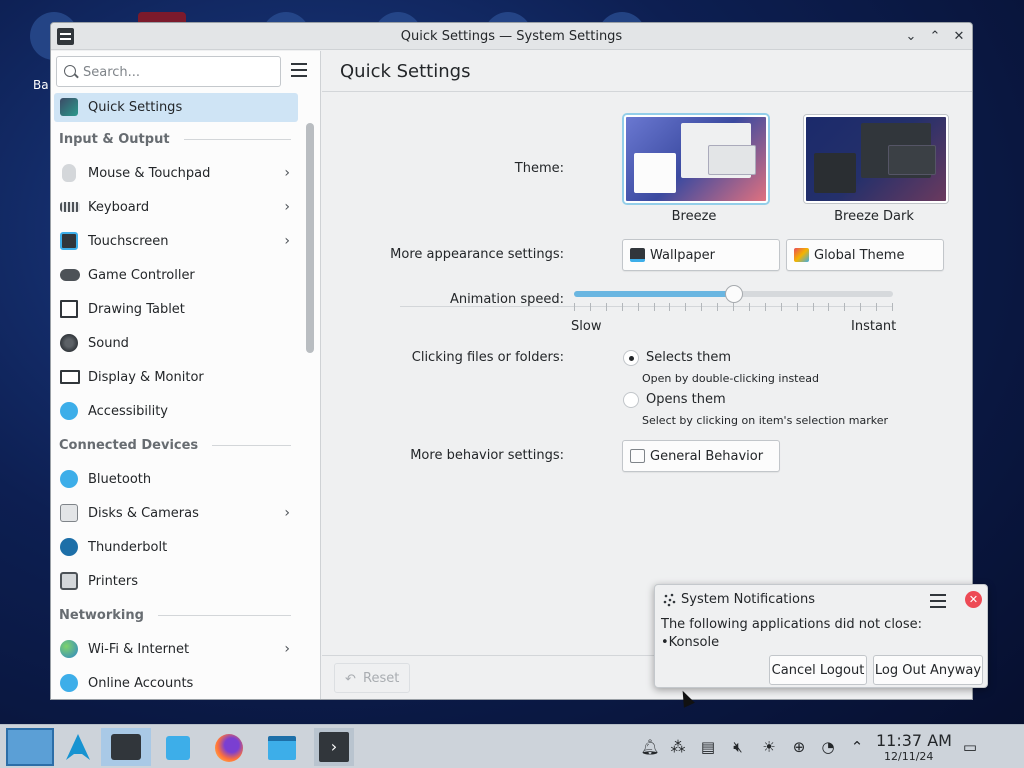 This screenshot has height=768, width=1024. Describe the element at coordinates (650, 747) in the screenshot. I see `bell-icon: 🔔︎` at that location.